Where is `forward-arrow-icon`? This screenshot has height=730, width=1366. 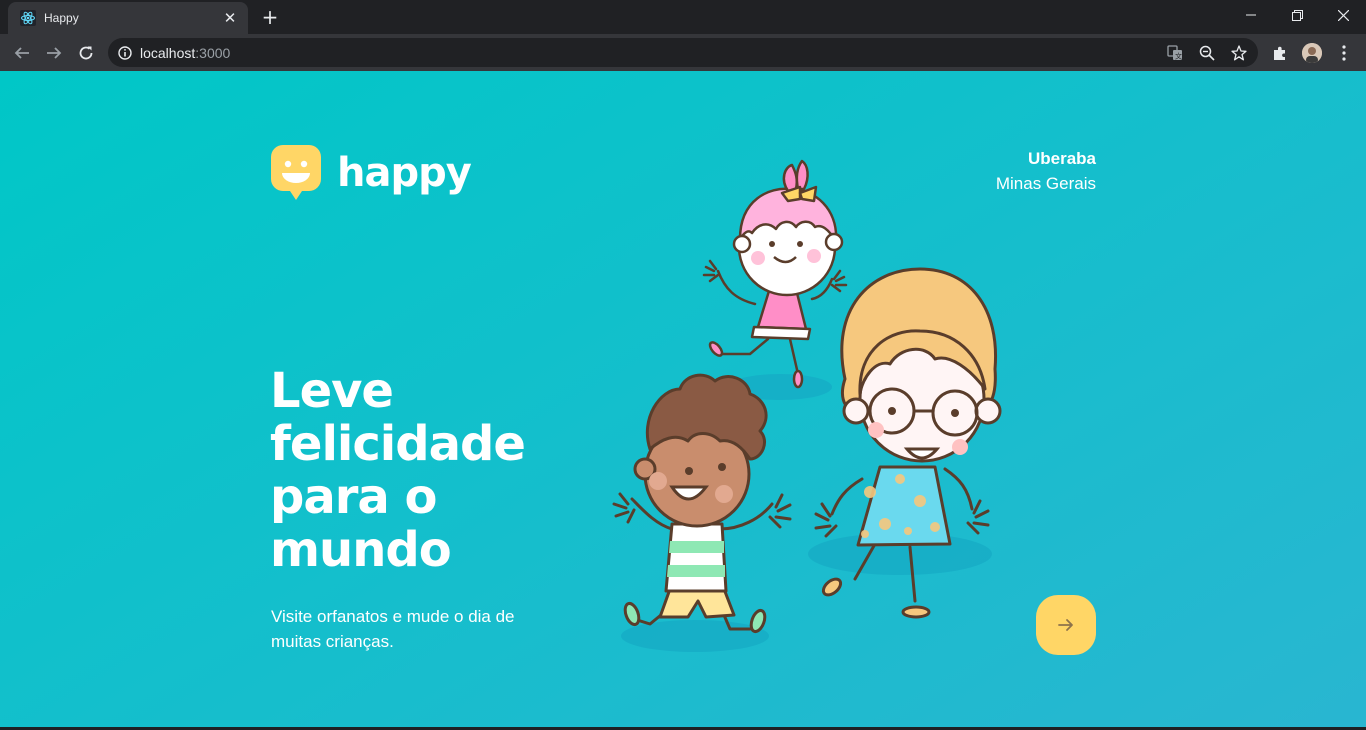 forward-arrow-icon is located at coordinates (54, 53).